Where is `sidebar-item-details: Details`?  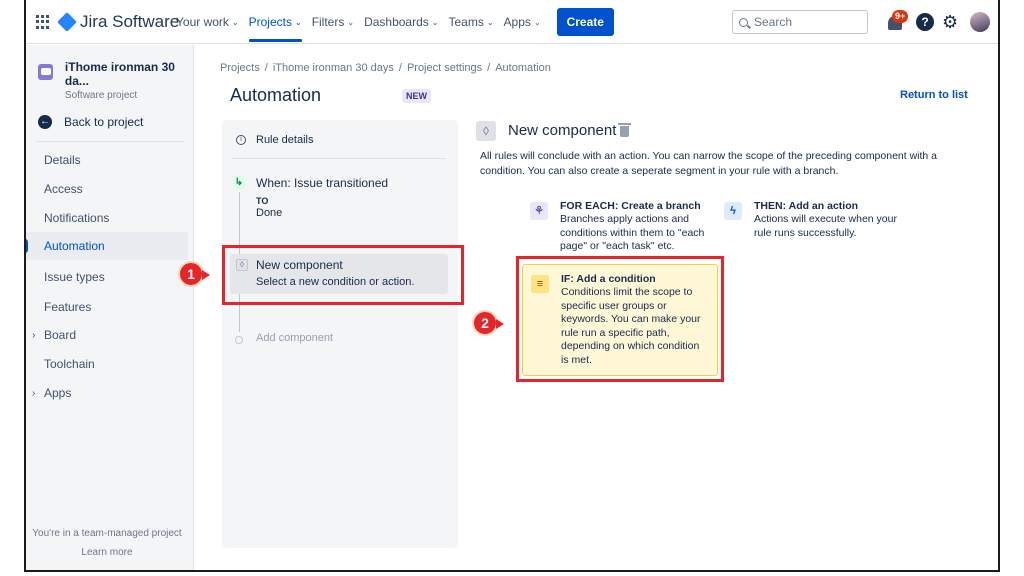 sidebar-item-details: Details is located at coordinates (107, 160).